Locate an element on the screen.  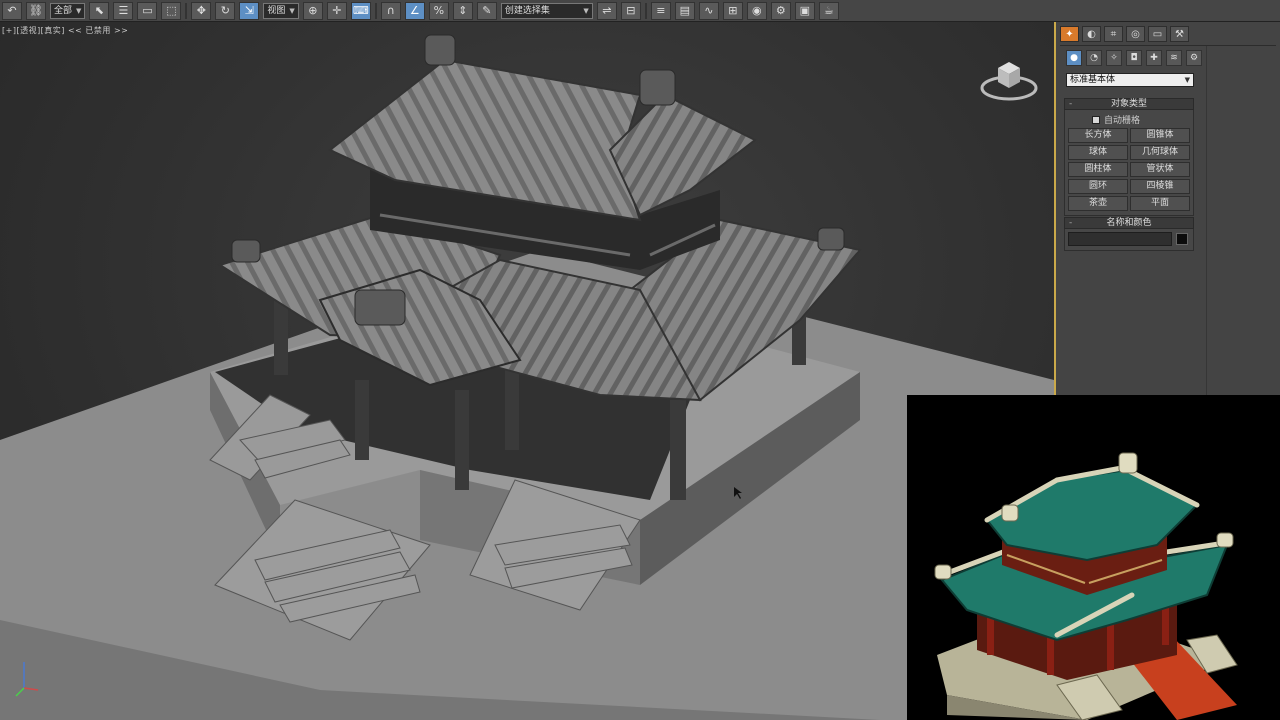
create-categories: ● ◔ ✧ ◘ ✚ ≋ ⚙ is located at coordinates (1134, 58).